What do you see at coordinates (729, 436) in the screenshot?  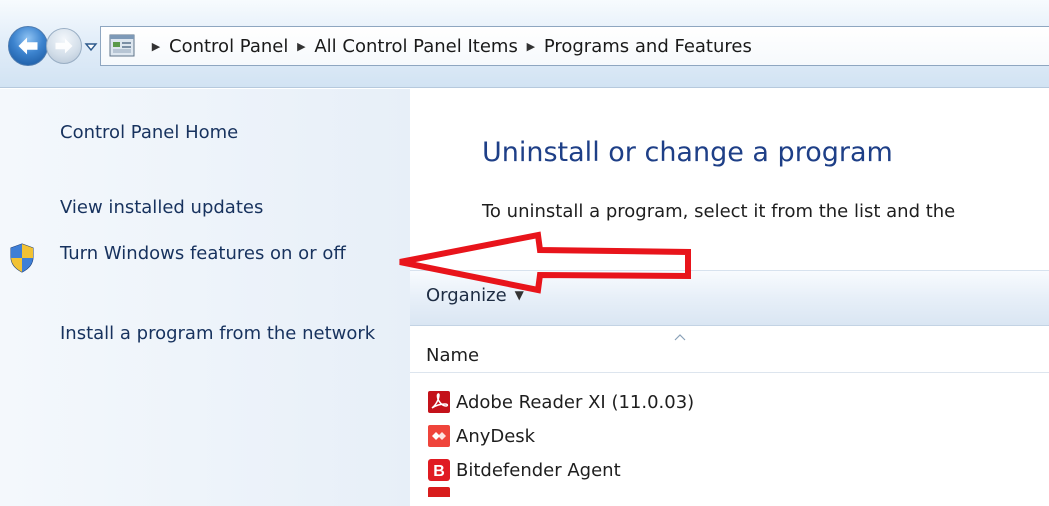 I see `list-item: AnyDesk` at bounding box center [729, 436].